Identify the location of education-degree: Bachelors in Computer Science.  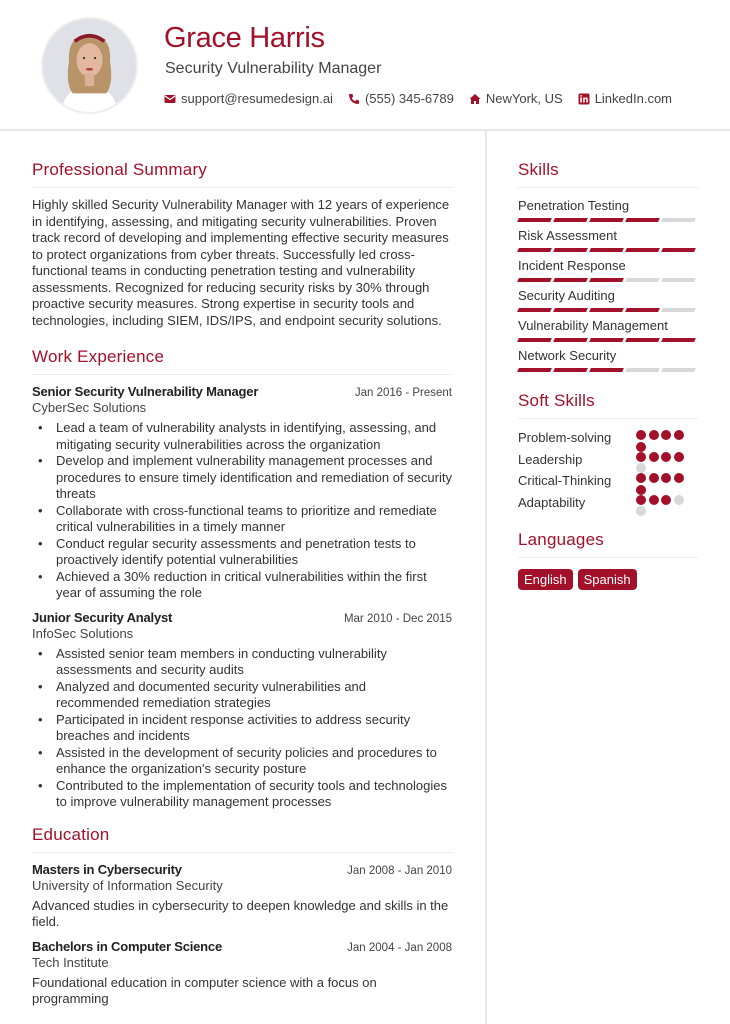
(127, 946).